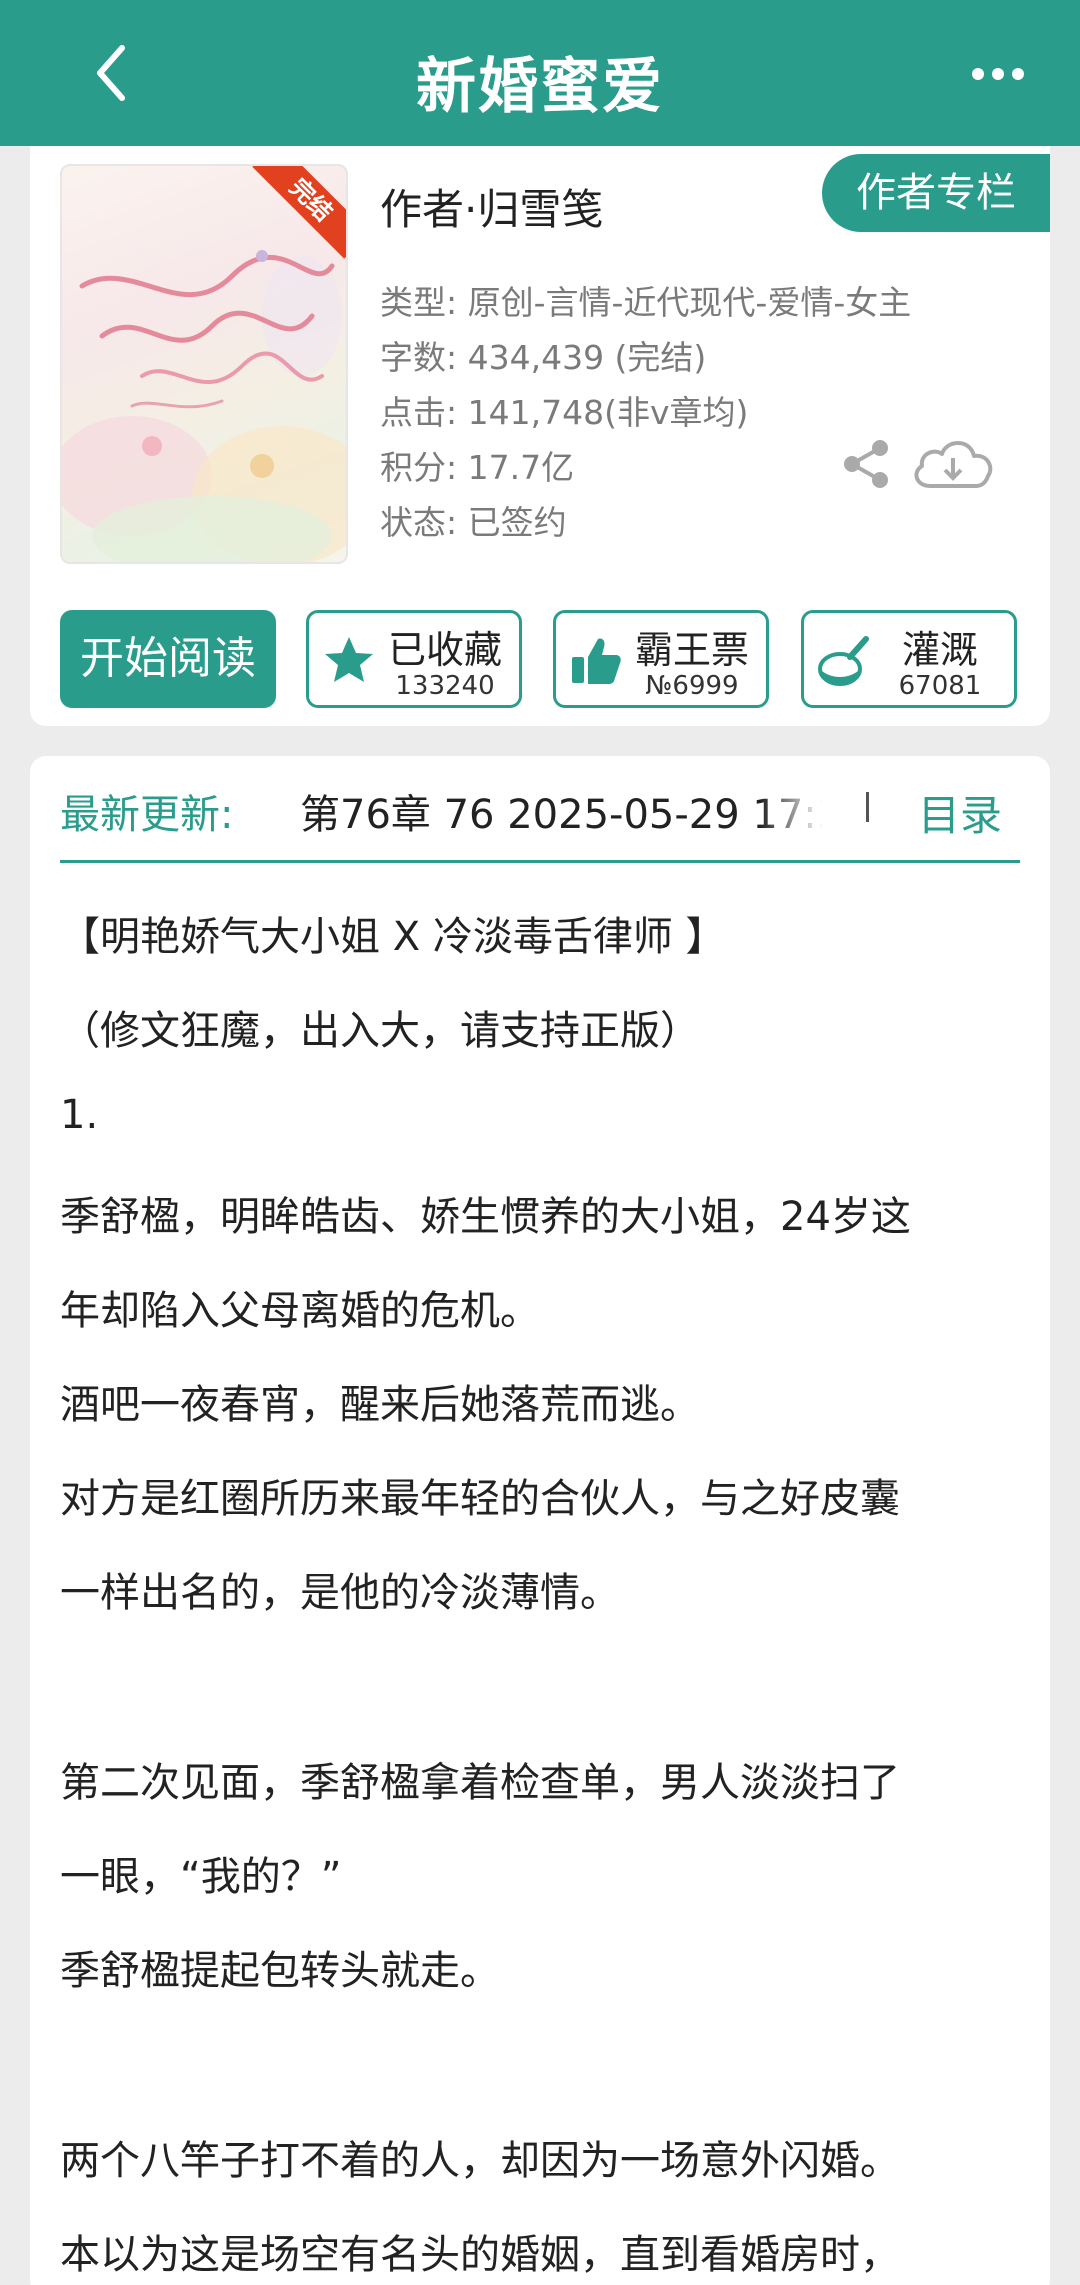 This screenshot has height=2285, width=1080. Describe the element at coordinates (168, 659) in the screenshot. I see `start-reading-button: 开始阅读` at that location.